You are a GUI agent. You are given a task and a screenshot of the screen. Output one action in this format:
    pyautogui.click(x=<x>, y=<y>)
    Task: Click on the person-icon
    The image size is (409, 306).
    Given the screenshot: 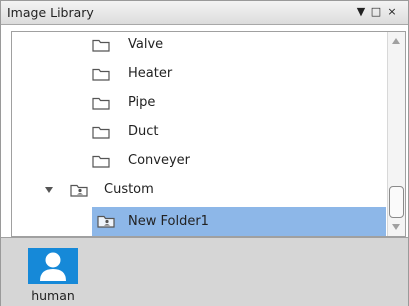 What is the action you would take?
    pyautogui.click(x=53, y=266)
    